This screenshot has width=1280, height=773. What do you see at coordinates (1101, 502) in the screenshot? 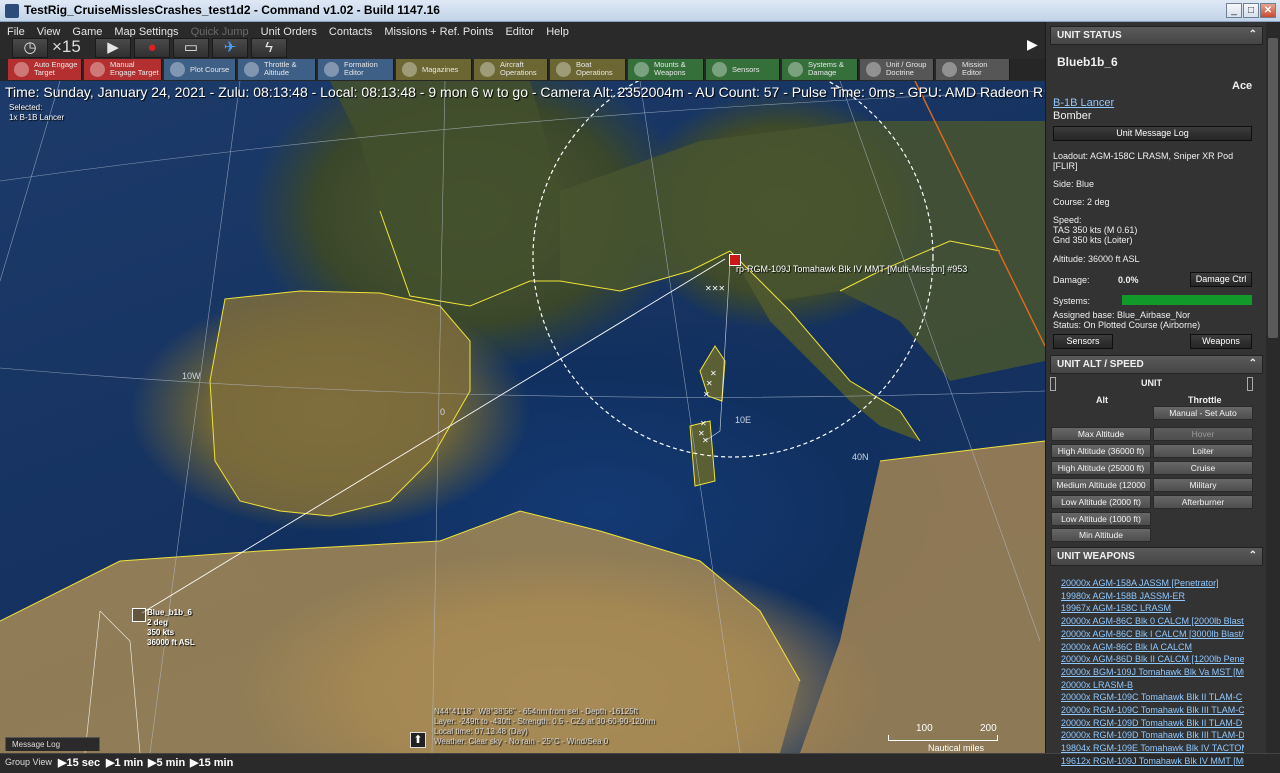
I see `low-altitude-2000-button: Low Altitude (2000 ft)` at bounding box center [1101, 502].